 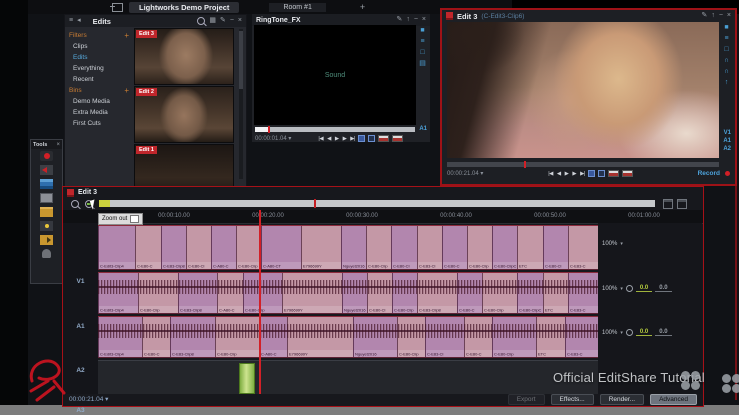 What do you see at coordinates (335, 75) in the screenshot?
I see `source-video-area: Sound` at bounding box center [335, 75].